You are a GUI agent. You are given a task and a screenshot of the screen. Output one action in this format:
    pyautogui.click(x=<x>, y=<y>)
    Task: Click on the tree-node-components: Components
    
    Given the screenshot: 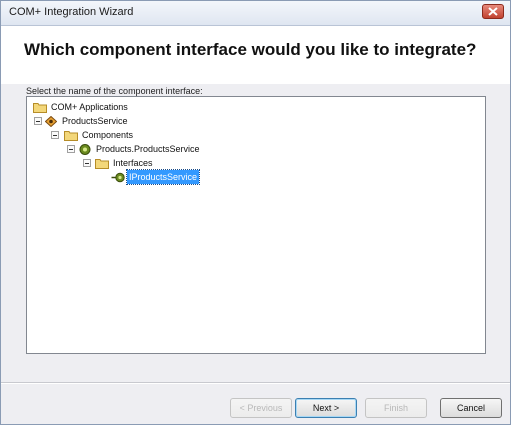 What is the action you would take?
    pyautogui.click(x=121, y=135)
    